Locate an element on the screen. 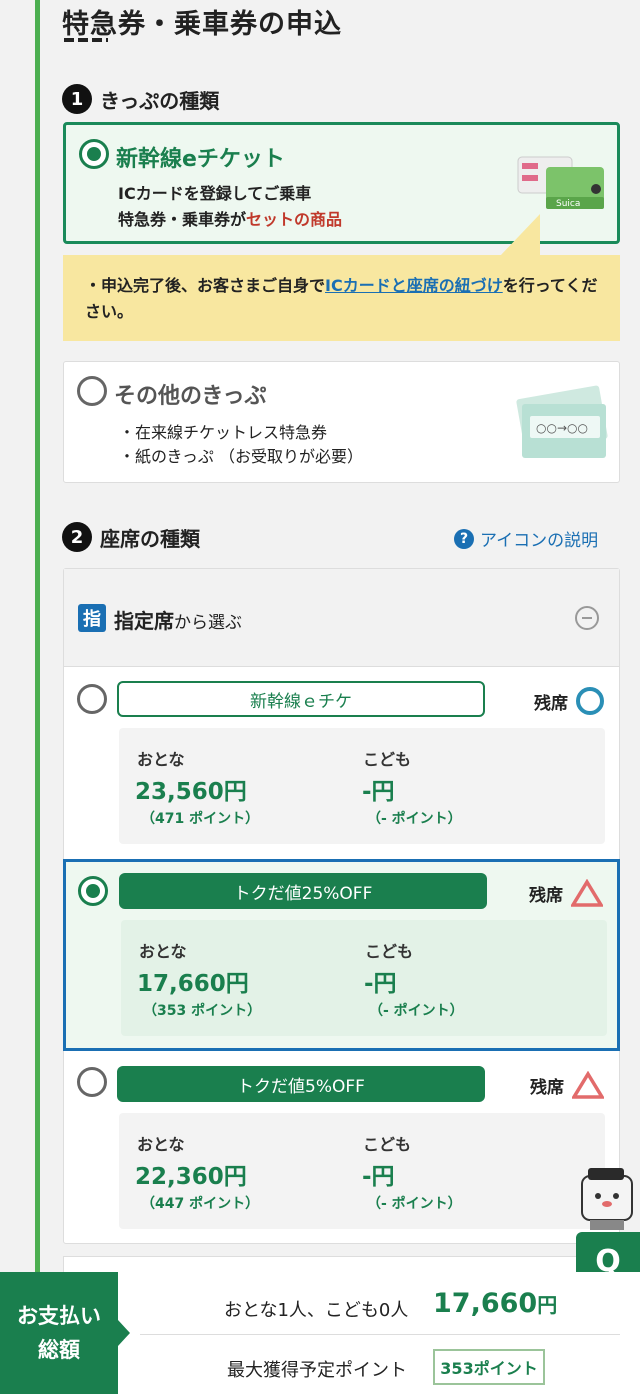 This screenshot has width=640, height=1394. fare-price-box: おとな 17,660円 （353 ポイント） こども -円 （- ポイント） is located at coordinates (364, 978).